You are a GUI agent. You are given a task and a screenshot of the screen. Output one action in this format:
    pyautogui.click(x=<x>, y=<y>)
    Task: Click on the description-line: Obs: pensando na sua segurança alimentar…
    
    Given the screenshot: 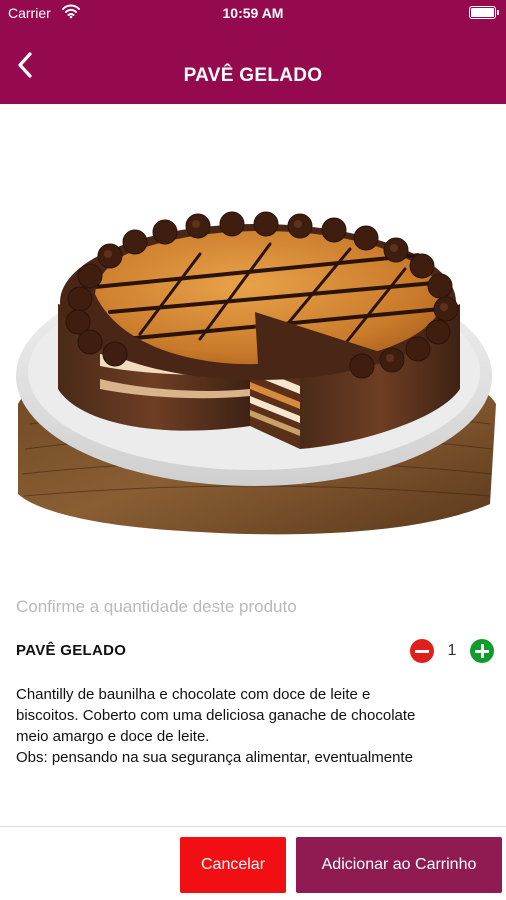 What is the action you would take?
    pyautogui.click(x=214, y=757)
    